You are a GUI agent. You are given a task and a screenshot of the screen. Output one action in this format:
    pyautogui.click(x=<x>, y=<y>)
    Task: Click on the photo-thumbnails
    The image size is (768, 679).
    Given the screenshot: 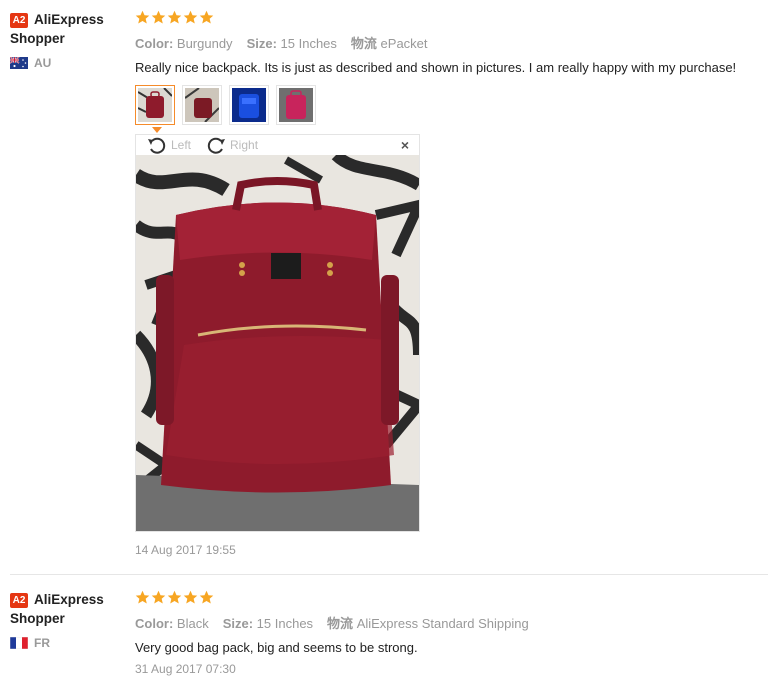 What is the action you would take?
    pyautogui.click(x=447, y=109)
    